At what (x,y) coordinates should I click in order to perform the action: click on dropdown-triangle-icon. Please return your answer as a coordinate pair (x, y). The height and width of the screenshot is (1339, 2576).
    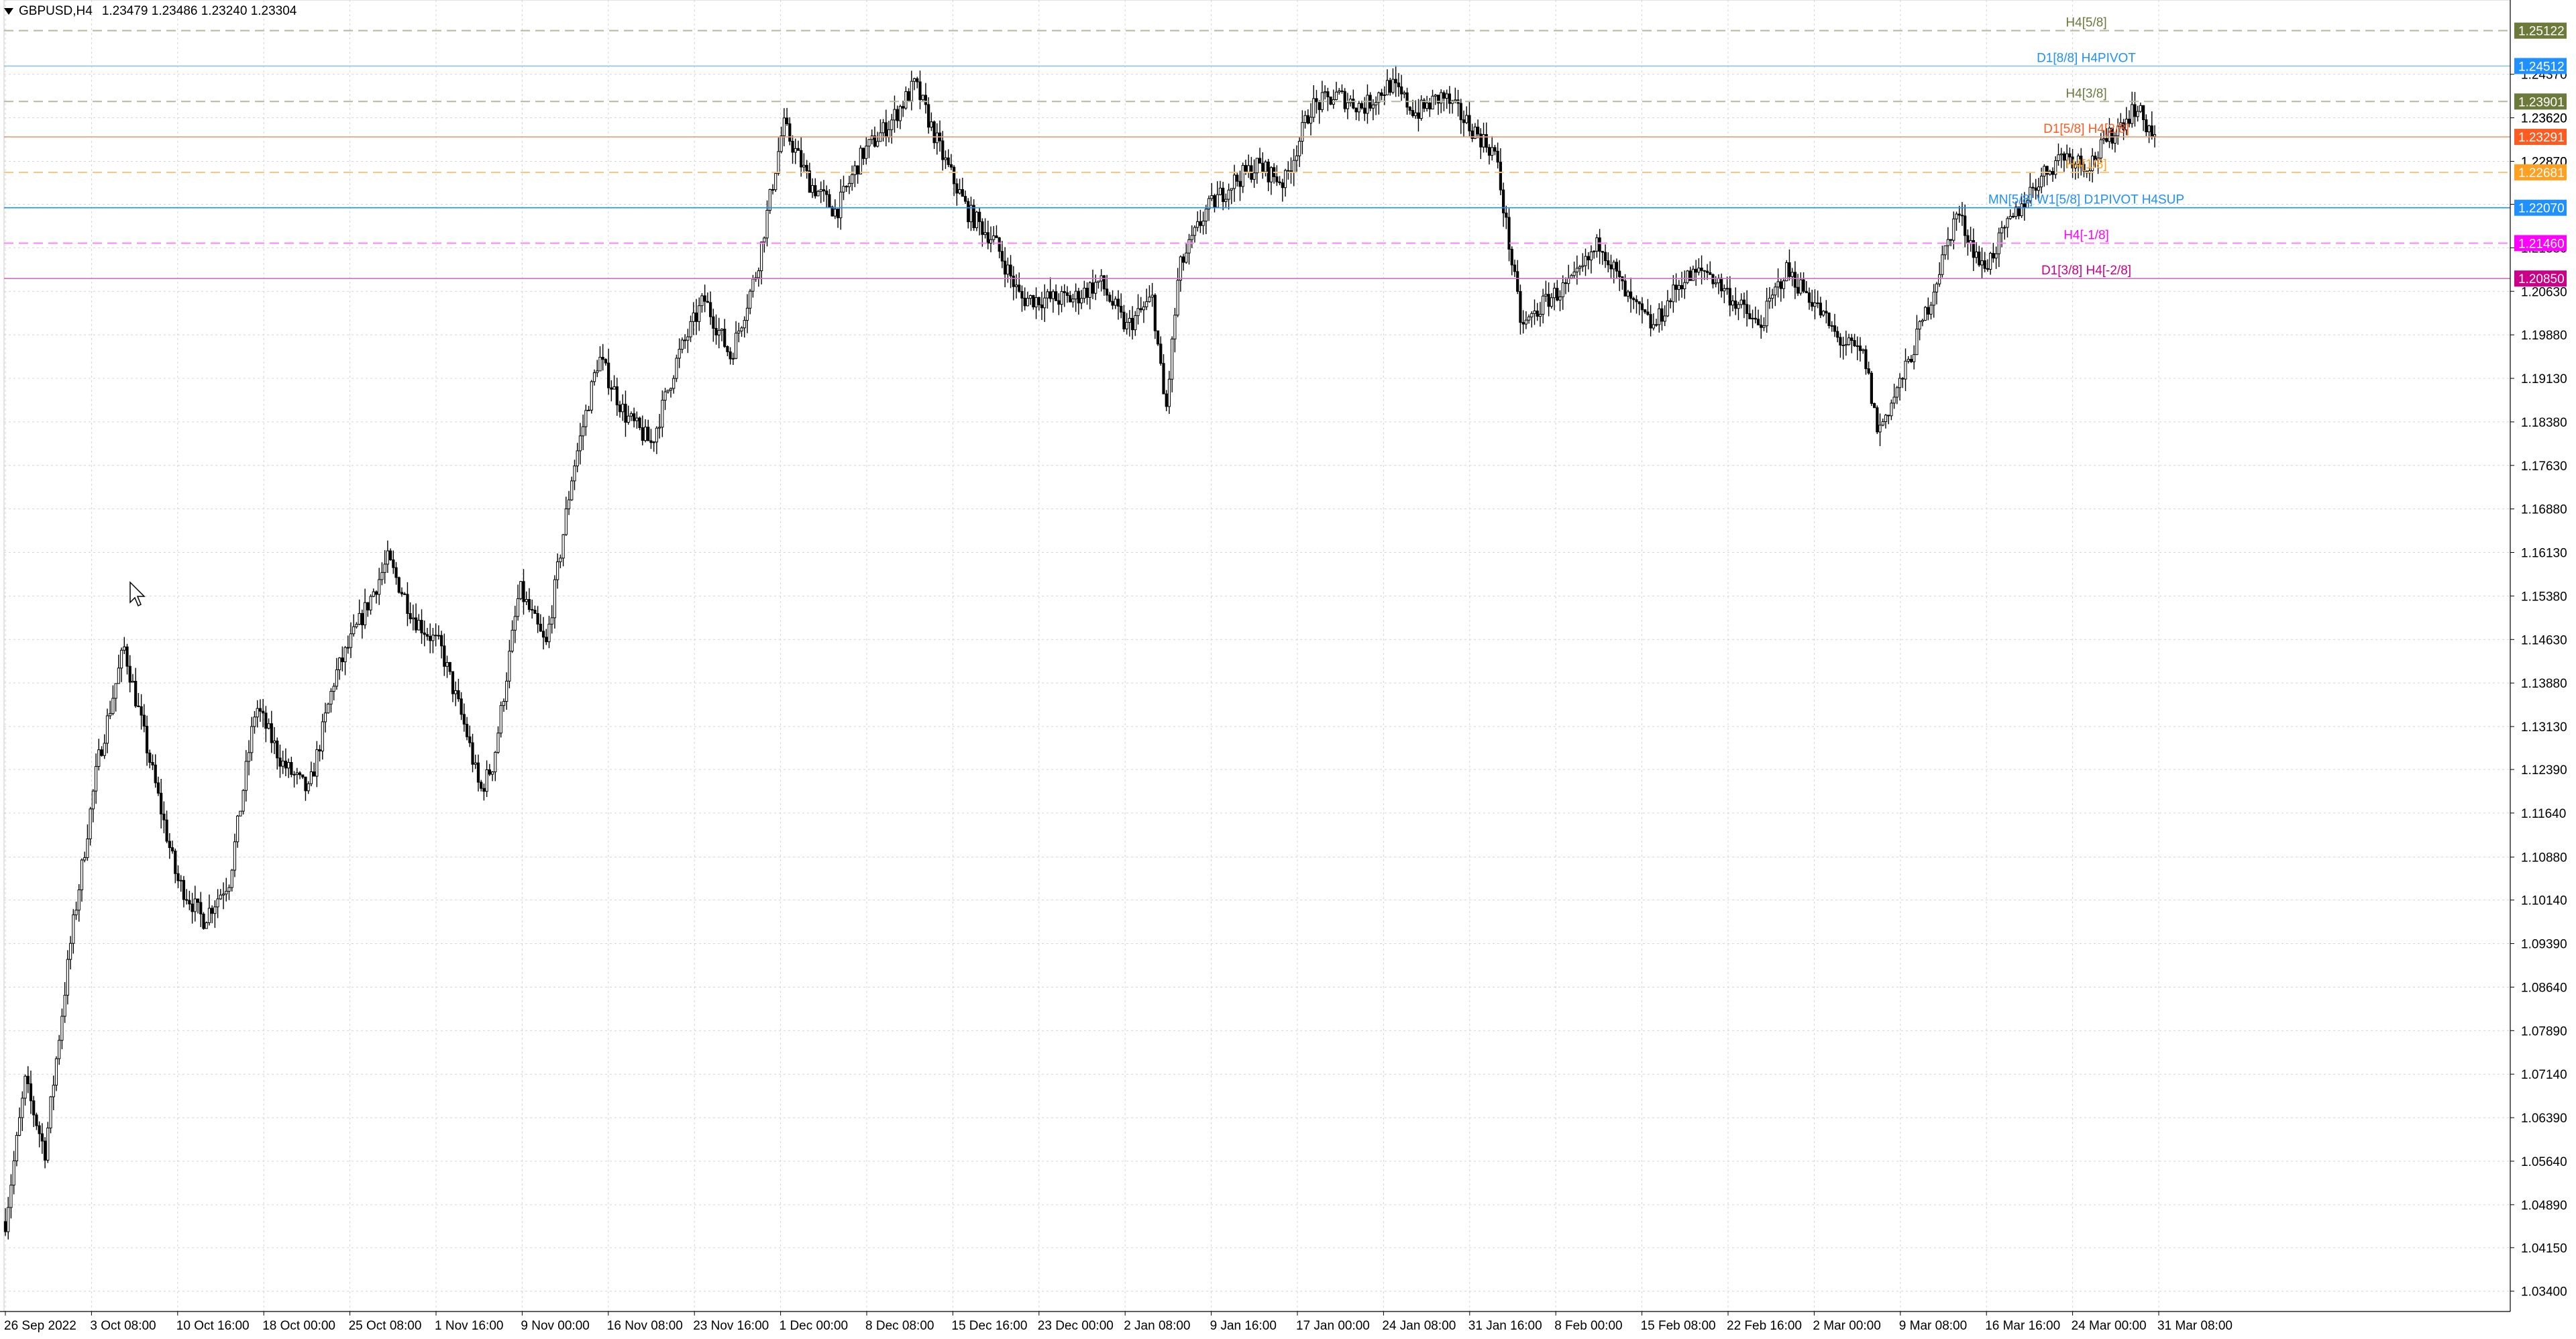
    Looking at the image, I should click on (8, 11).